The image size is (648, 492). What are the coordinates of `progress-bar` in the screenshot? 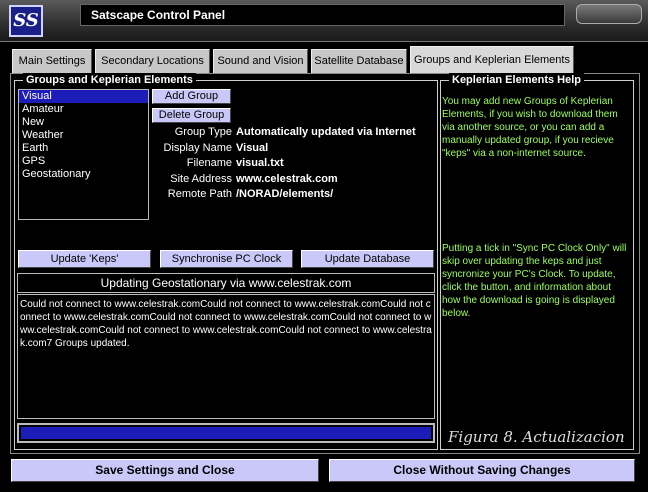 It's located at (226, 433).